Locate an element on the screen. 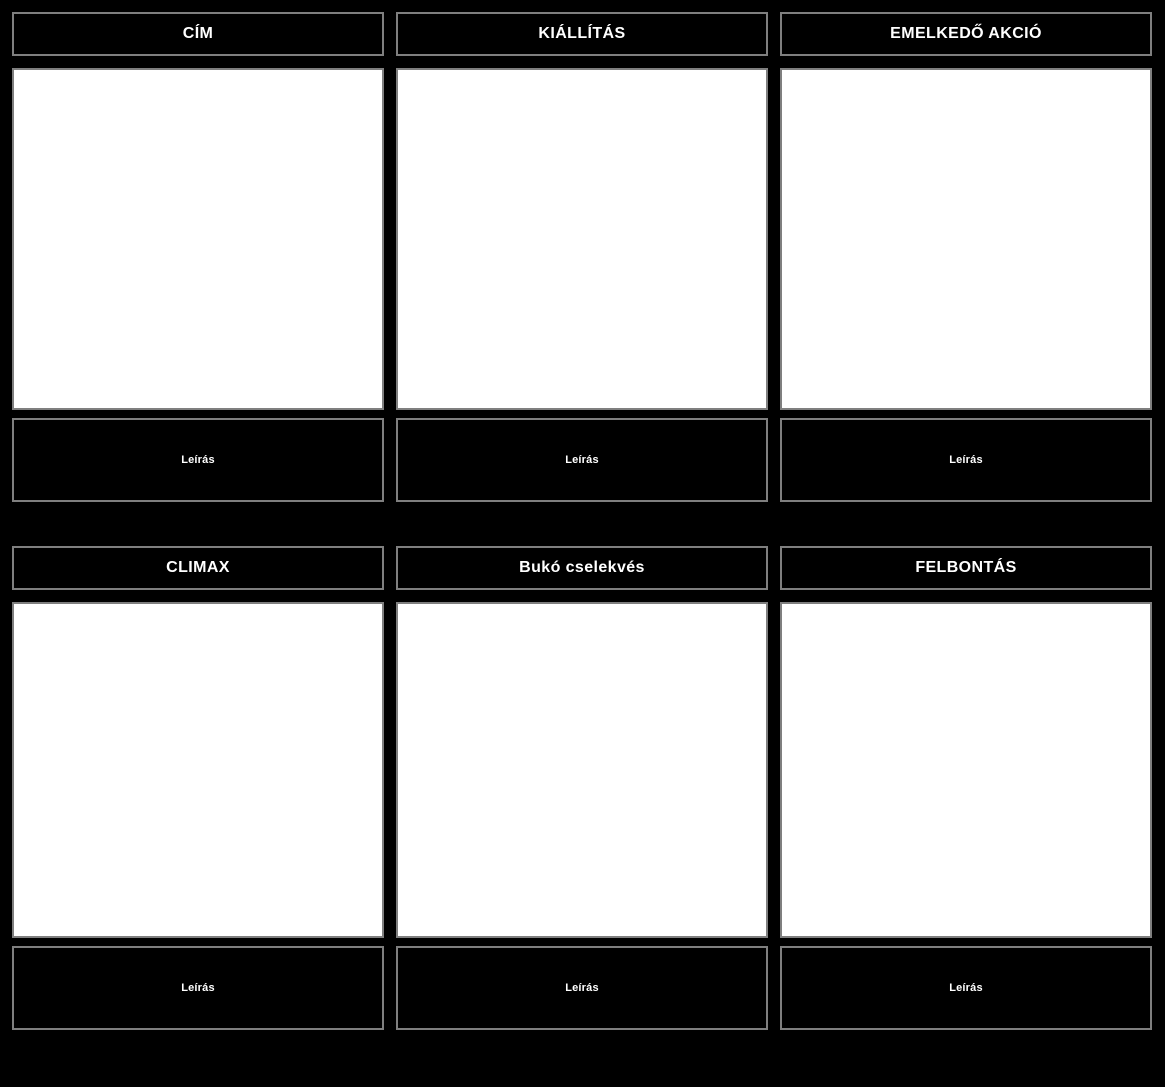 The height and width of the screenshot is (1087, 1165). storyboard-panel: FELBONTÁS Leírás is located at coordinates (966, 788).